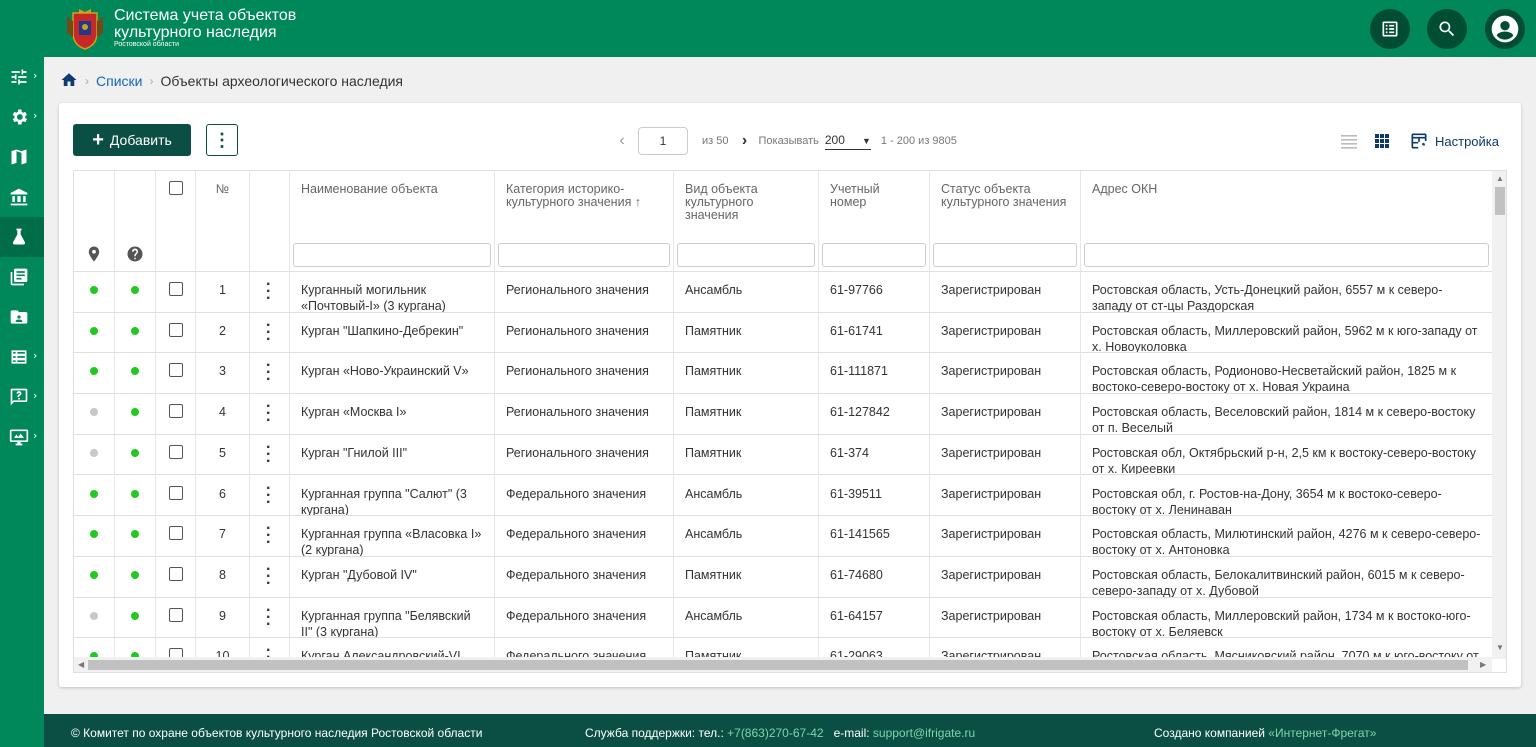  Describe the element at coordinates (847, 141) in the screenshot. I see `per-page-select: 200 ▼` at that location.